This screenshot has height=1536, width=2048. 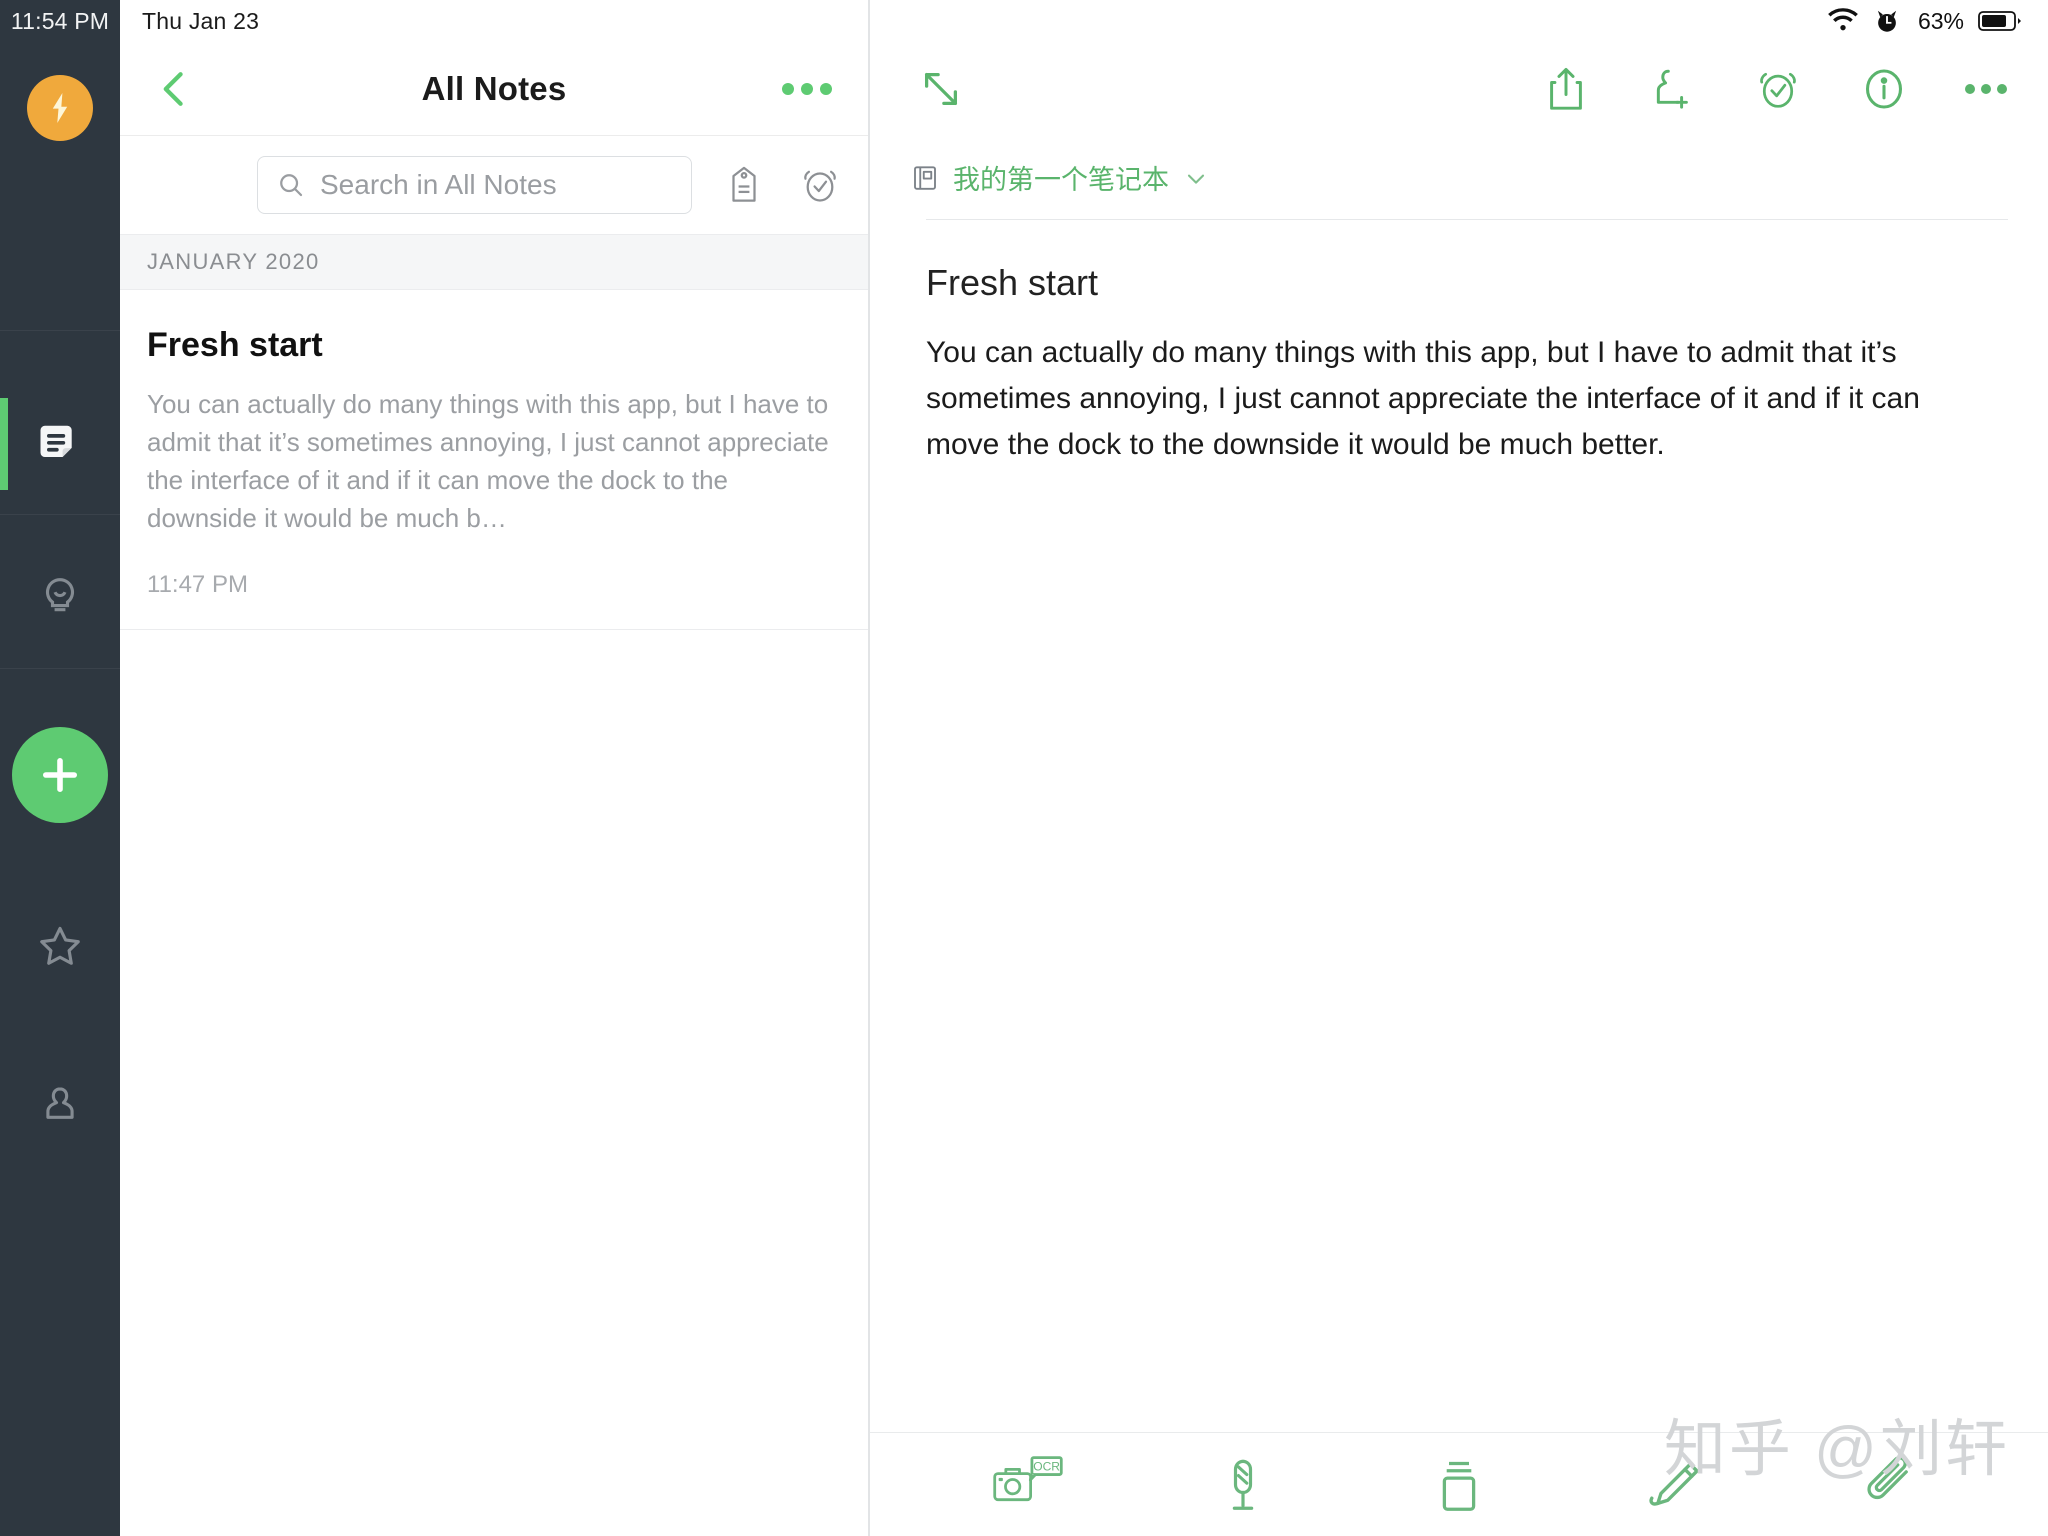 What do you see at coordinates (1196, 179) in the screenshot?
I see `chevron-down-icon` at bounding box center [1196, 179].